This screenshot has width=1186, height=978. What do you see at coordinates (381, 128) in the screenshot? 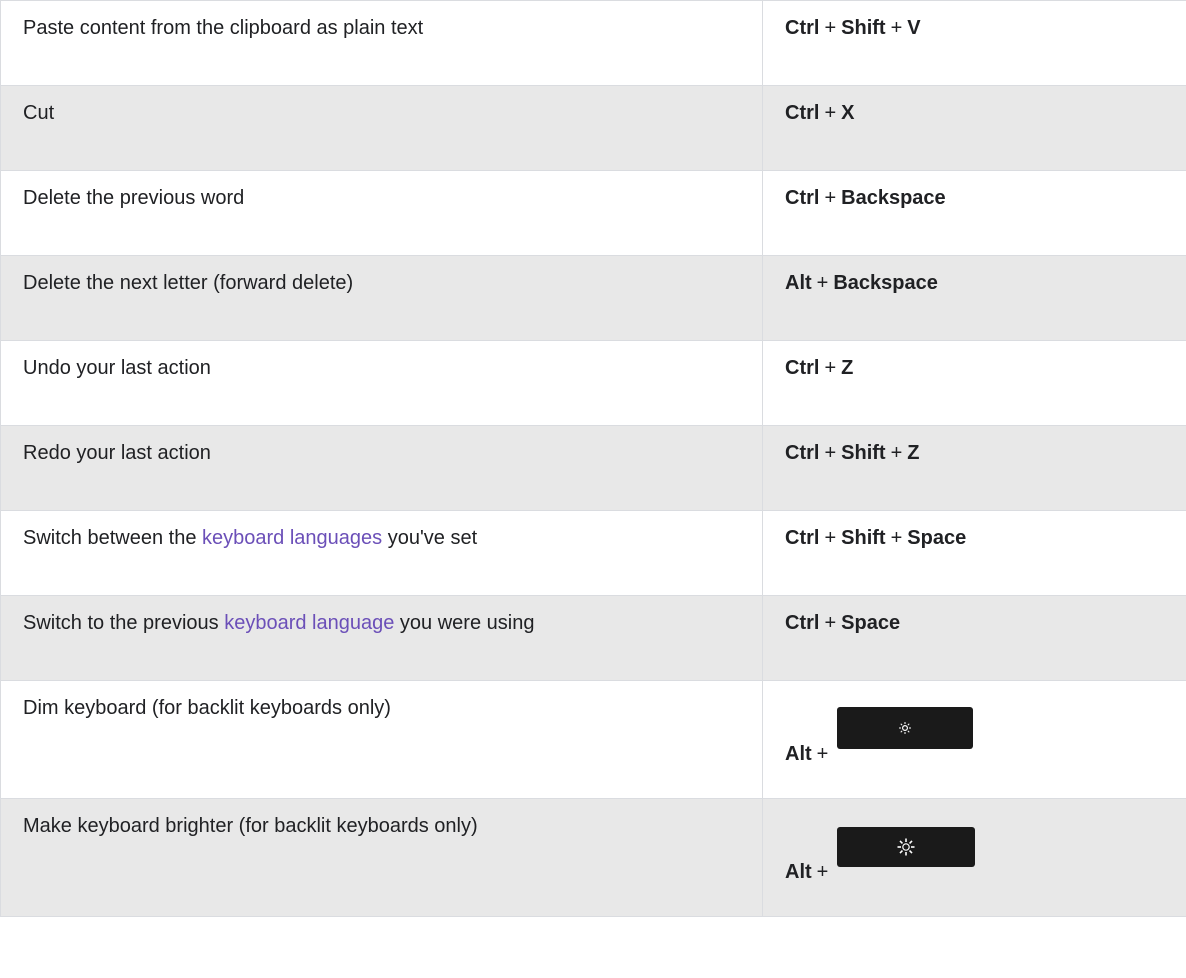
I see `action-cell: Cut` at bounding box center [381, 128].